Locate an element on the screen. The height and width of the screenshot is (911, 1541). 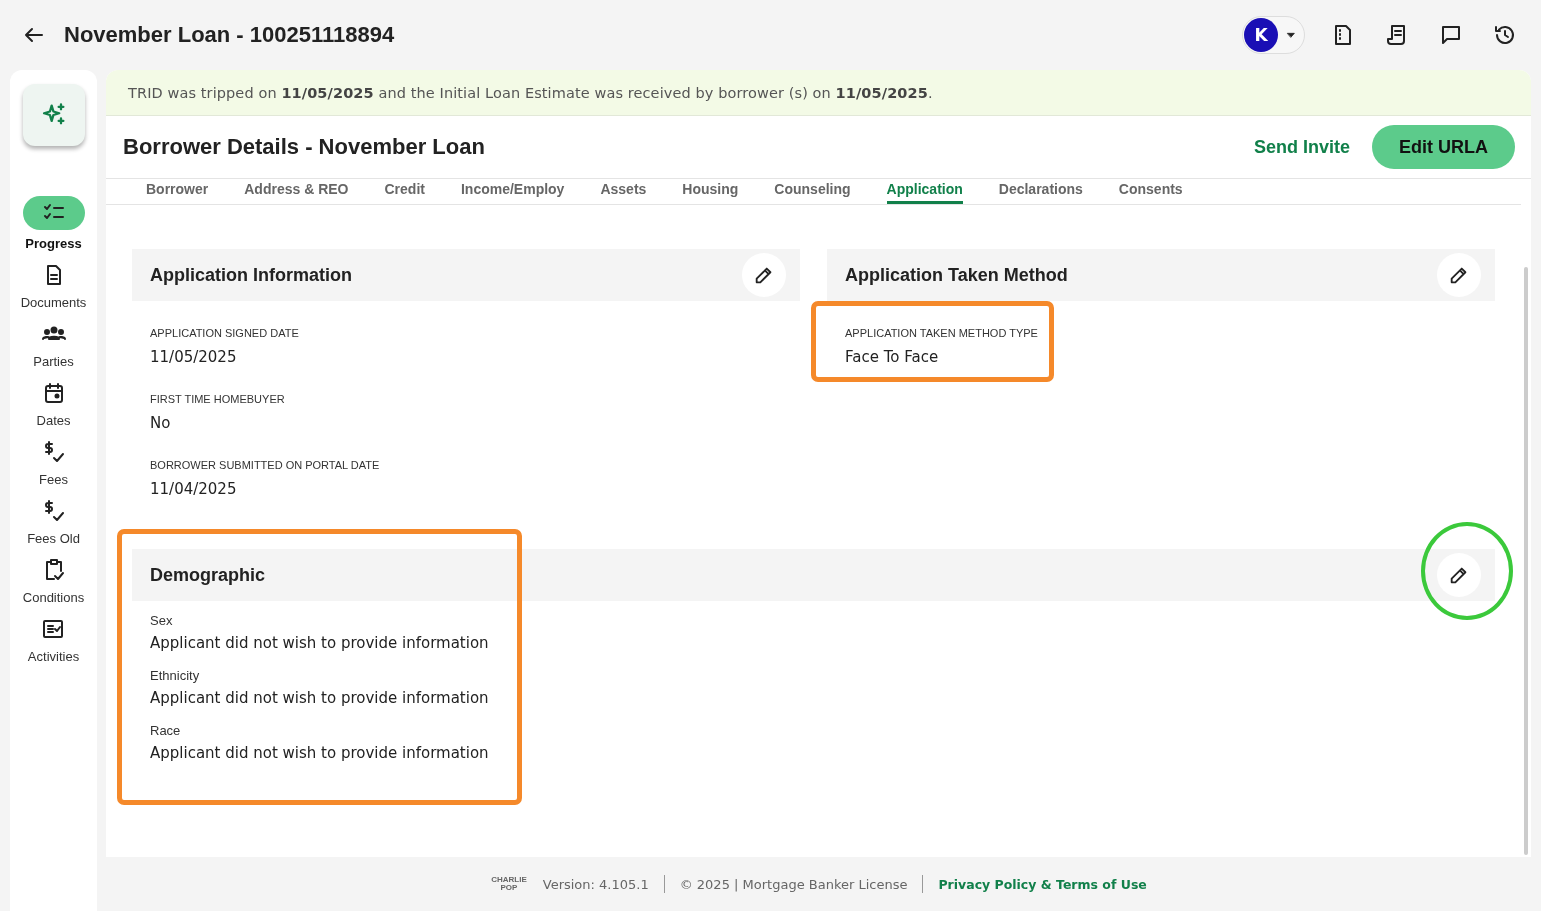
tab: Assets is located at coordinates (623, 191).